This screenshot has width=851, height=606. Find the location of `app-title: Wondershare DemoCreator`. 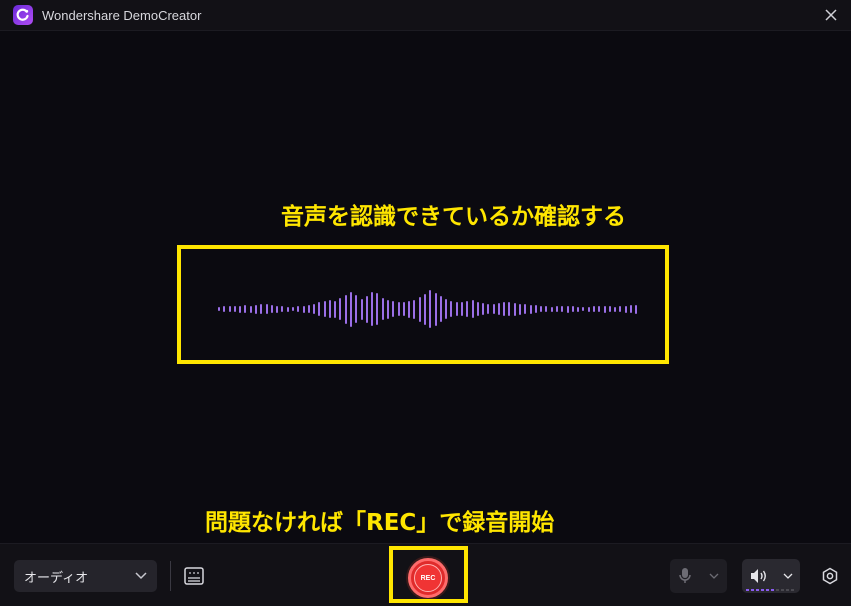

app-title: Wondershare DemoCreator is located at coordinates (122, 15).